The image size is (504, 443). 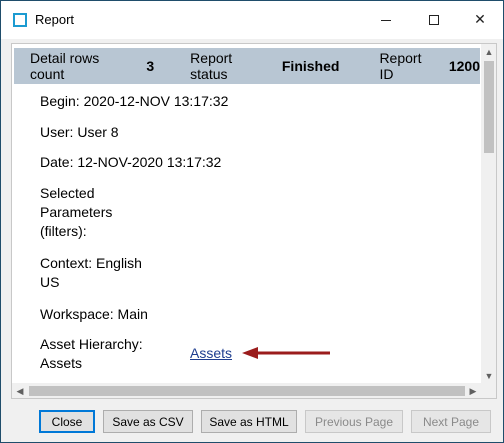 I want to click on maximize-icon, so click(x=434, y=20).